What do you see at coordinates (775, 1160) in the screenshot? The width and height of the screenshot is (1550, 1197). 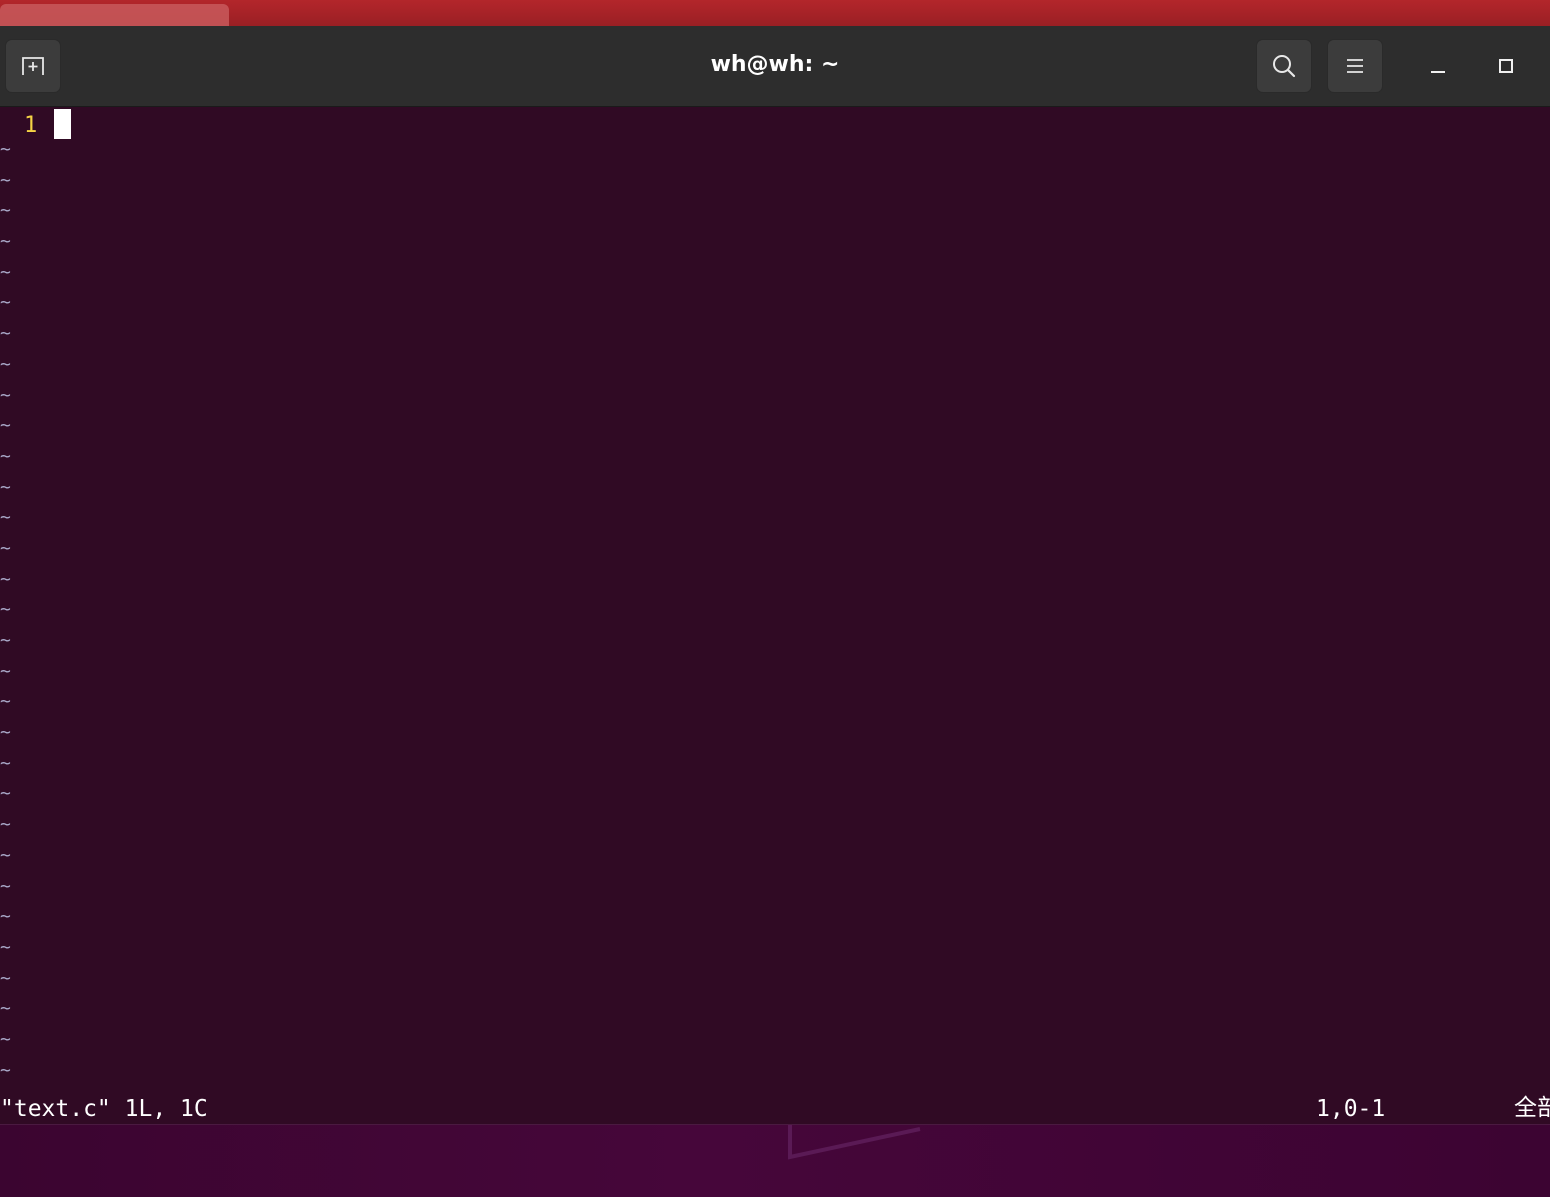 I see `desktop-background` at bounding box center [775, 1160].